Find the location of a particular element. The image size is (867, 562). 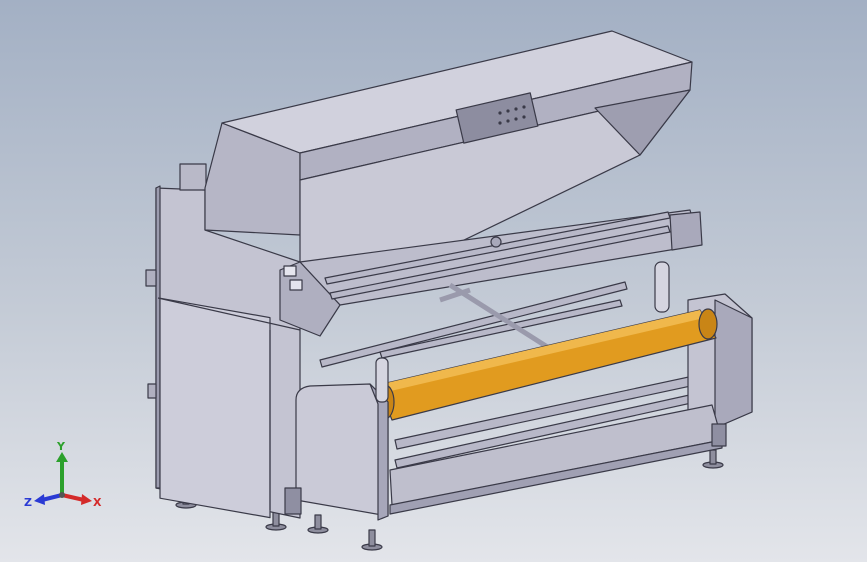

coordinate-triad: Y X Z is located at coordinates (63, 474).